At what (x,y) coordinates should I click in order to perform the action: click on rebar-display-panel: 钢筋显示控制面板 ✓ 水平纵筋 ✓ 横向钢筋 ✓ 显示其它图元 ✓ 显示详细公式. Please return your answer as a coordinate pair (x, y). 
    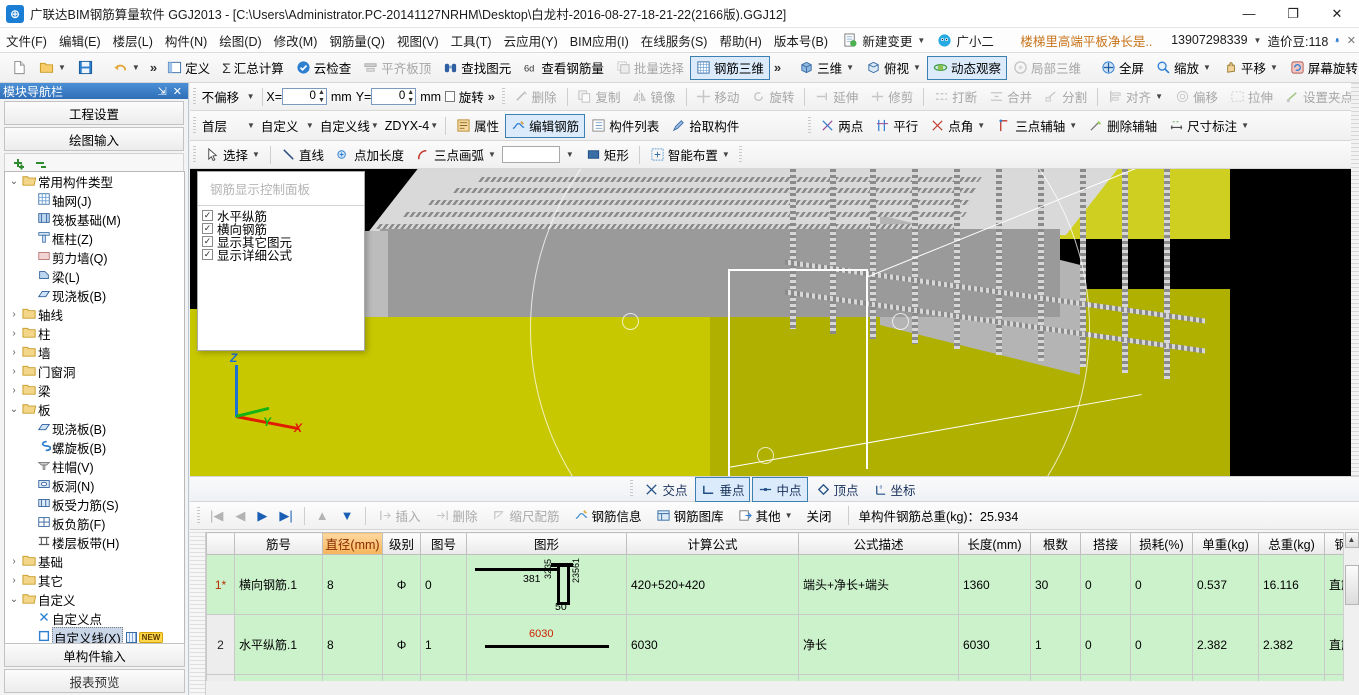
    Looking at the image, I should click on (281, 261).